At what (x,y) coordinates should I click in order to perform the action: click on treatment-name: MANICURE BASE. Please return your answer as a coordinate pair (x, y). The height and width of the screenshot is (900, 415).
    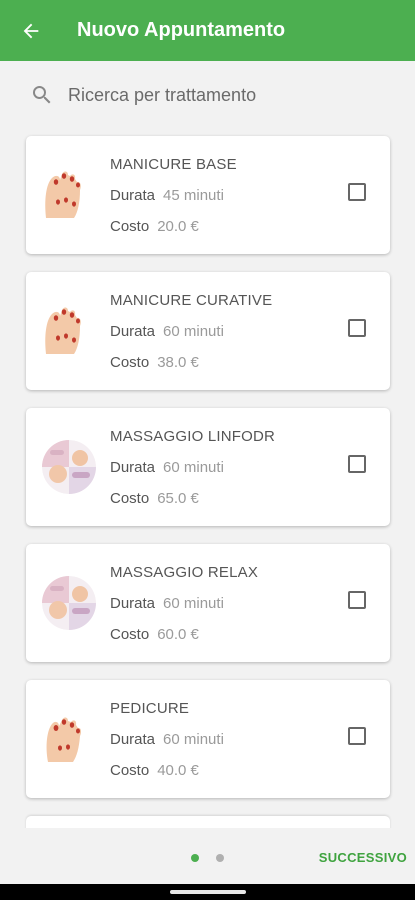
    Looking at the image, I should click on (173, 164).